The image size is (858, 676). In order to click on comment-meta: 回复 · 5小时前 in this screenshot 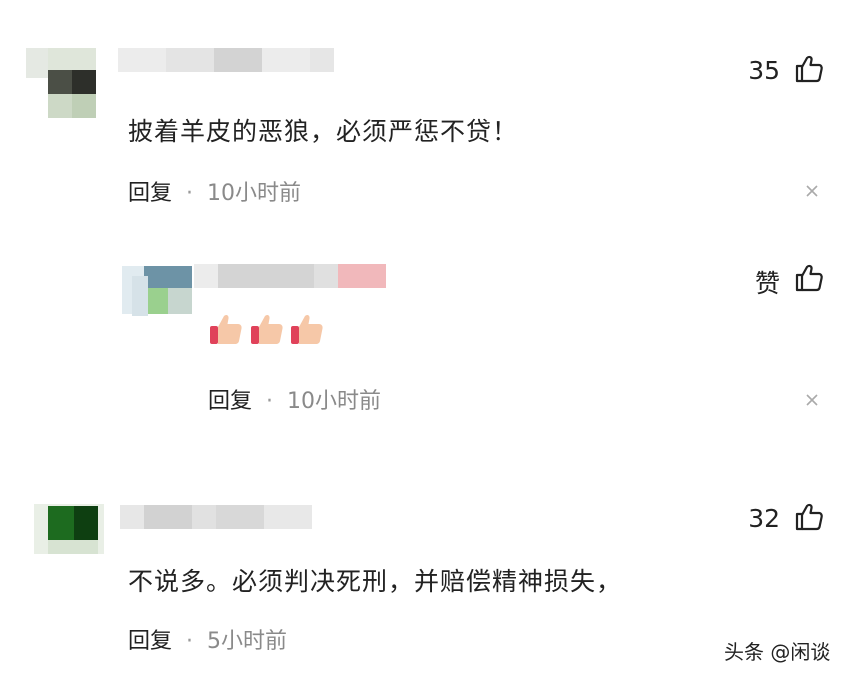, I will do `click(207, 639)`.